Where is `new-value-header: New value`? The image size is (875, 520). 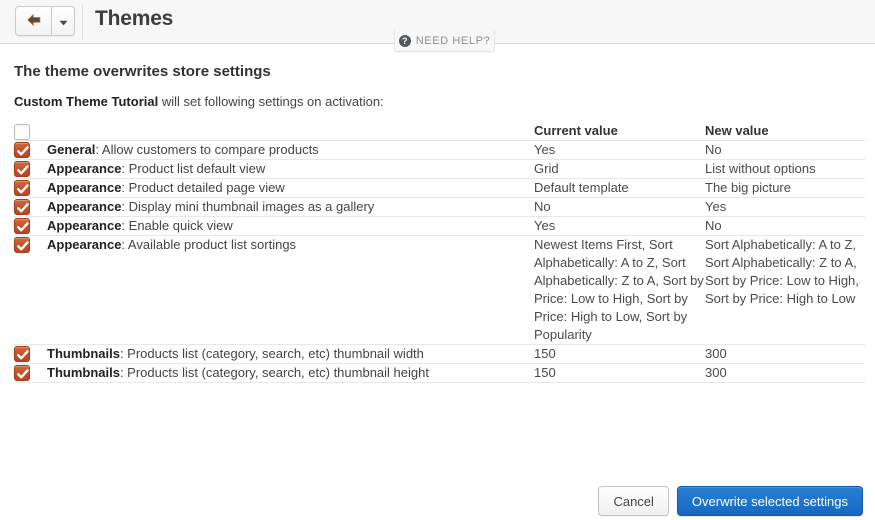
new-value-header: New value is located at coordinates (785, 132).